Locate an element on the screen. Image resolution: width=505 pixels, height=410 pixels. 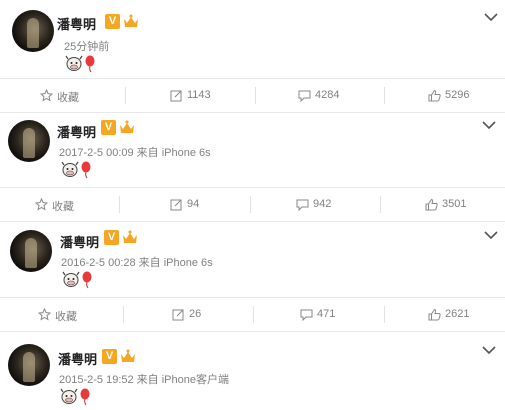
repost-count: 1143 is located at coordinates (199, 95).